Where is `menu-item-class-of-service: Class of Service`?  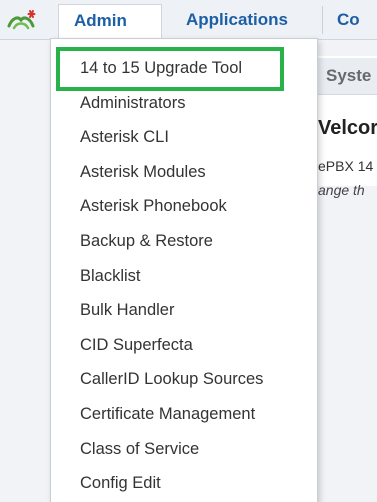
menu-item-class-of-service: Class of Service is located at coordinates (184, 449).